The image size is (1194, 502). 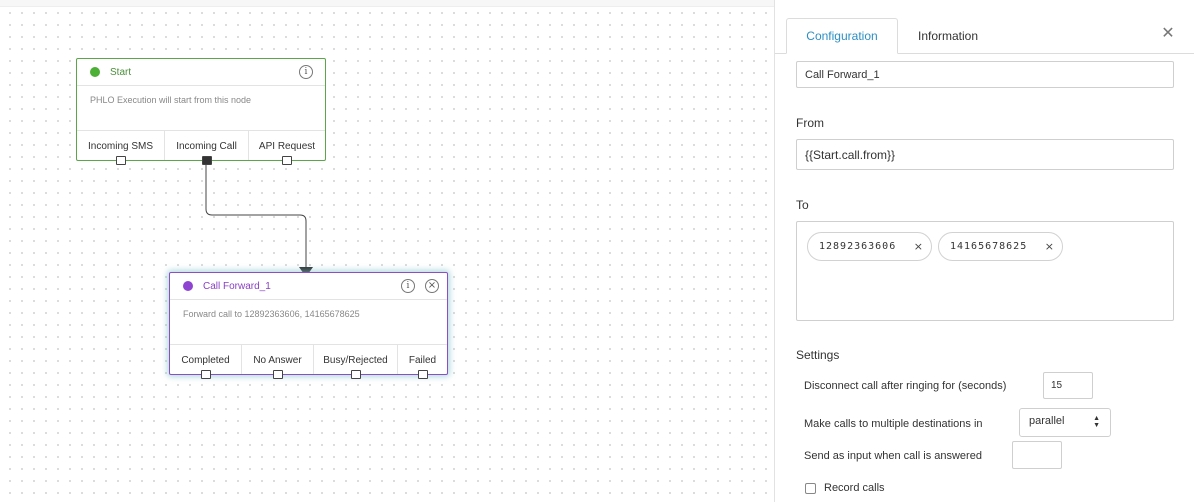 What do you see at coordinates (121, 72) in the screenshot?
I see `start-node-title: Start` at bounding box center [121, 72].